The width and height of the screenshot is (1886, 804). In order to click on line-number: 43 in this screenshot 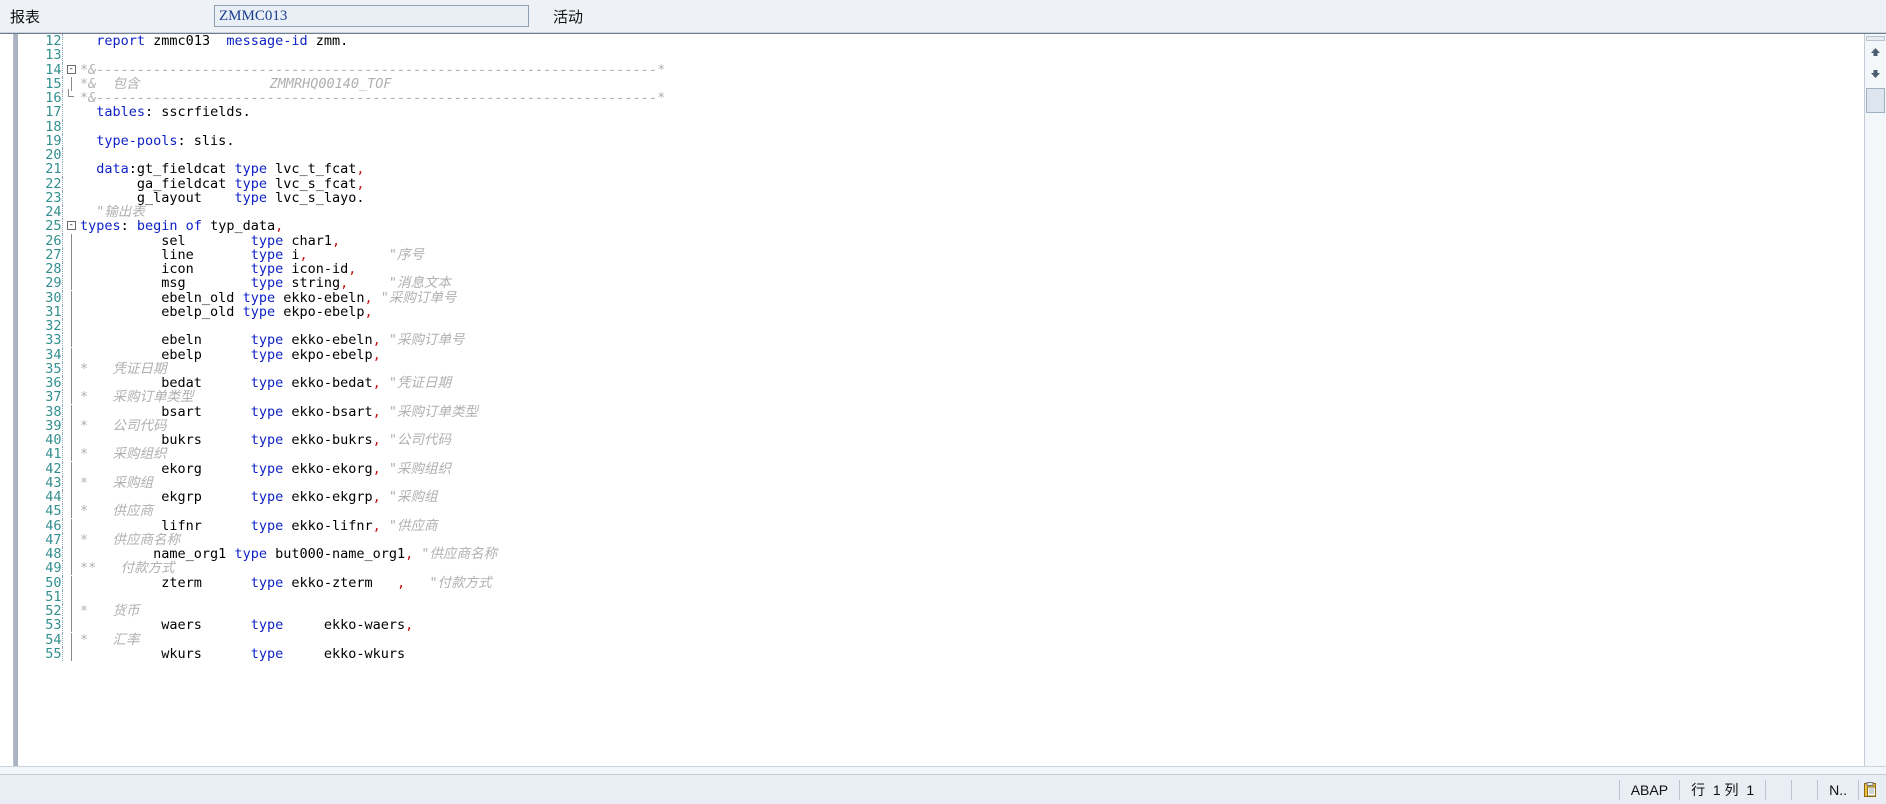, I will do `click(40, 482)`.